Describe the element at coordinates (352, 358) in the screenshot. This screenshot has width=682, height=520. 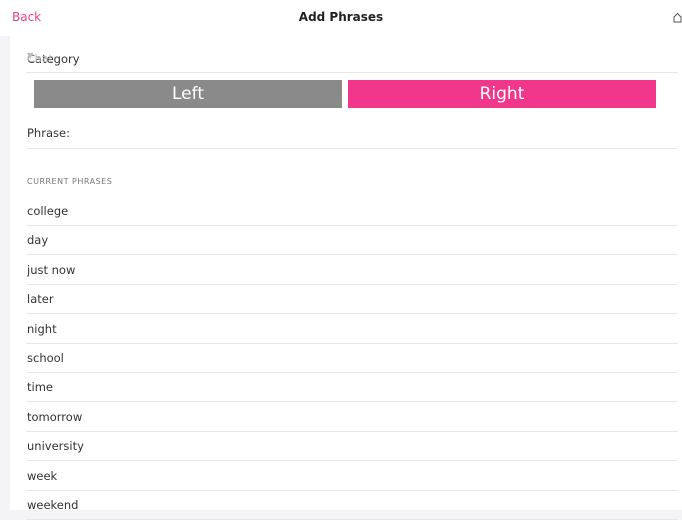
I see `list-item: school` at that location.